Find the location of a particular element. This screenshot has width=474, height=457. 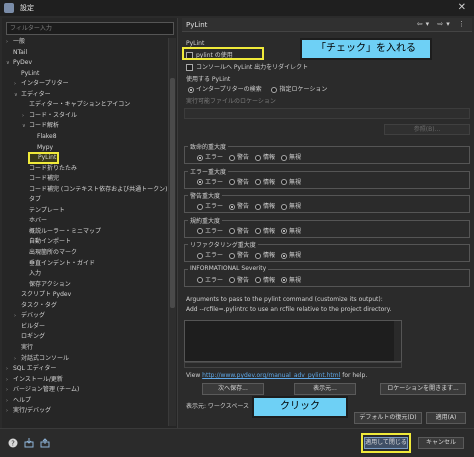

tree-item: › インストール/更新 is located at coordinates (34, 380).